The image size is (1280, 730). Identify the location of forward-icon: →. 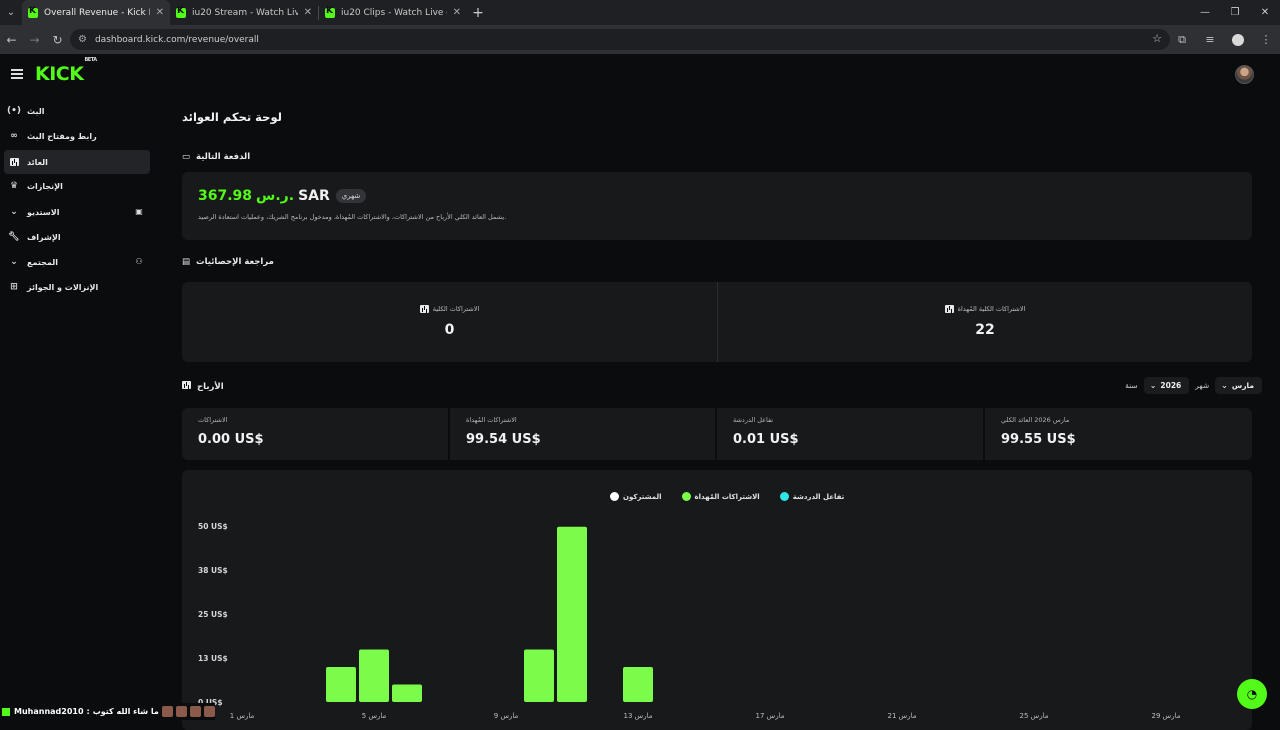
(34, 39).